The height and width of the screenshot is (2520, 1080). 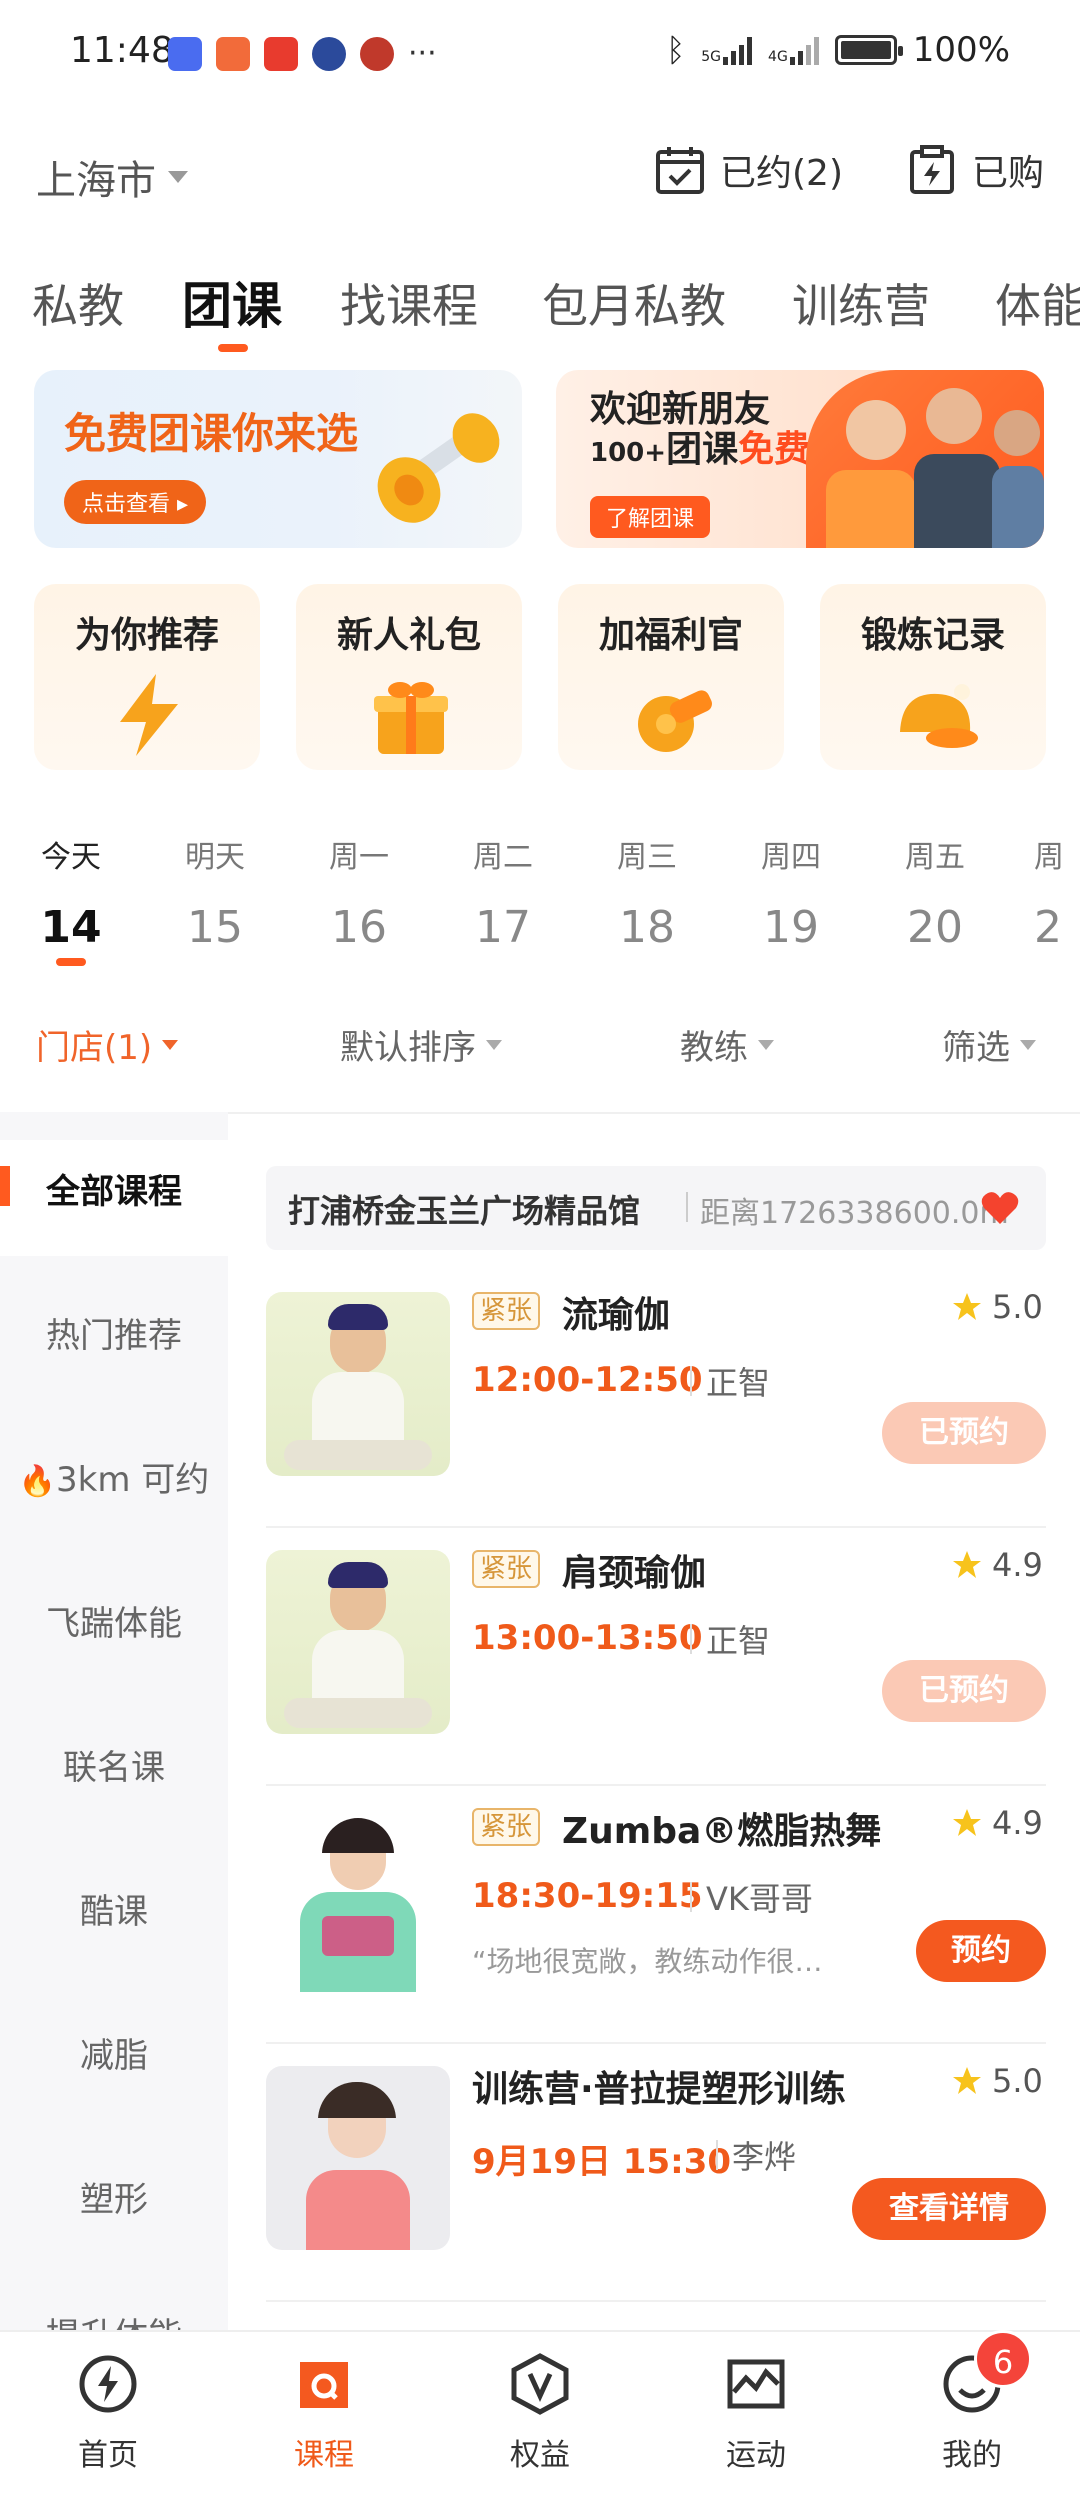 I want to click on tab-private-coach: 私教, so click(x=78, y=303).